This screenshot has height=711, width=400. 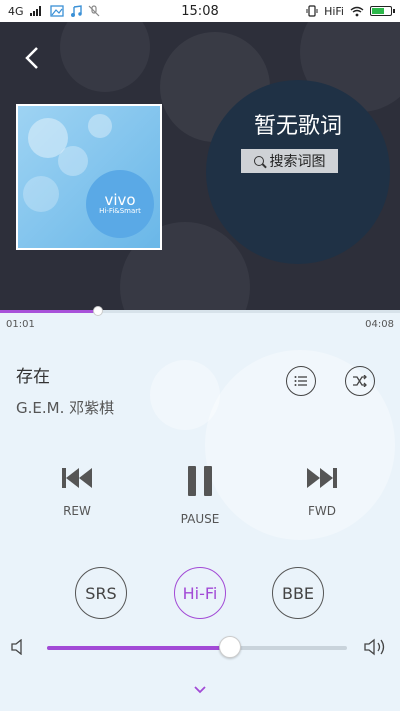 What do you see at coordinates (321, 511) in the screenshot?
I see `fast-forward-label: FWD` at bounding box center [321, 511].